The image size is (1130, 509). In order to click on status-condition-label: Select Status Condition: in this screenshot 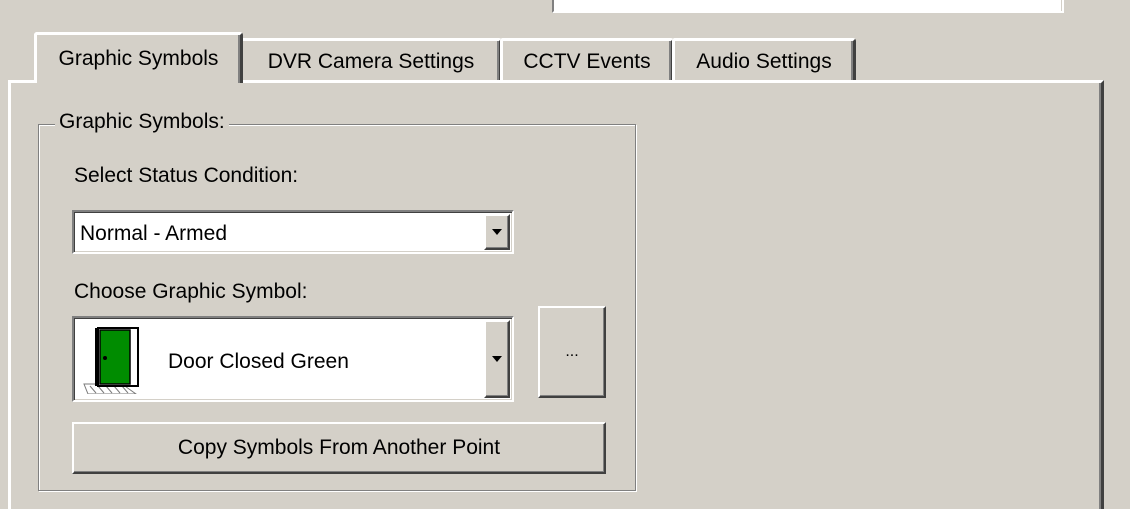, I will do `click(186, 175)`.